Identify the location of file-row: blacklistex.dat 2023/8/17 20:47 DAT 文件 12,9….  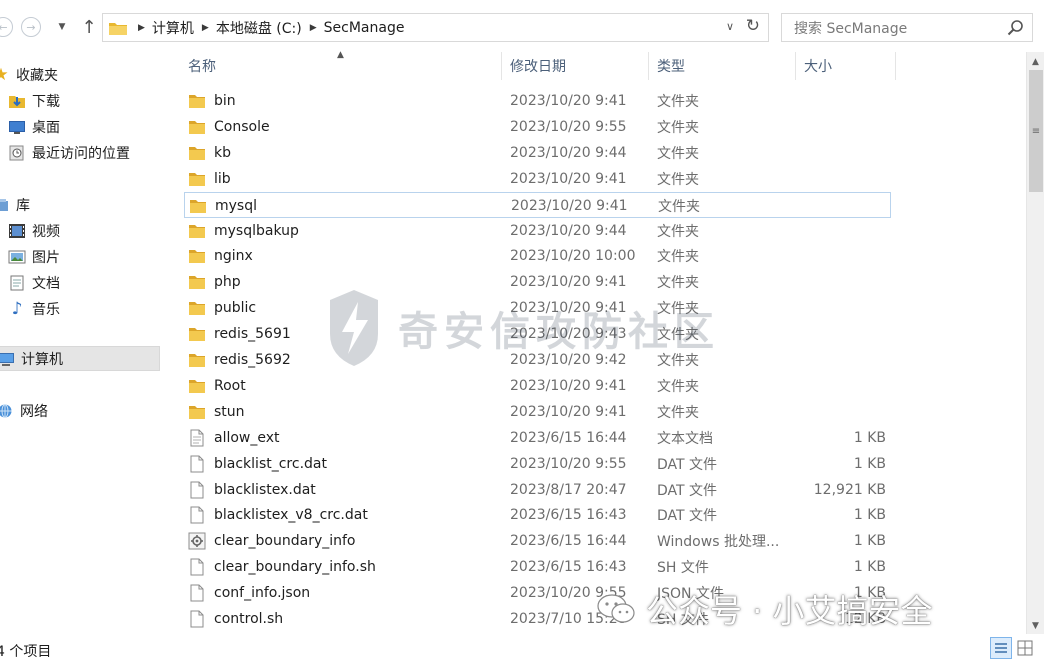
(537, 490).